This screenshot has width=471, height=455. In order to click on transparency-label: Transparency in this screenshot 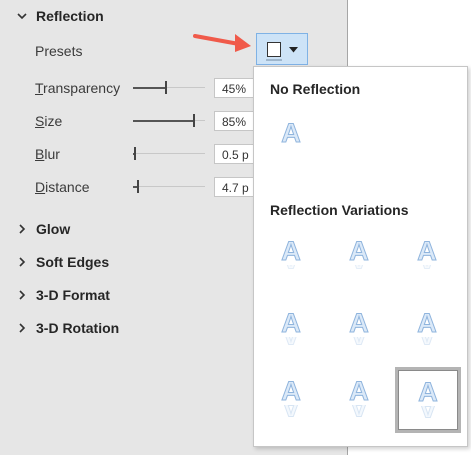, I will do `click(78, 88)`.